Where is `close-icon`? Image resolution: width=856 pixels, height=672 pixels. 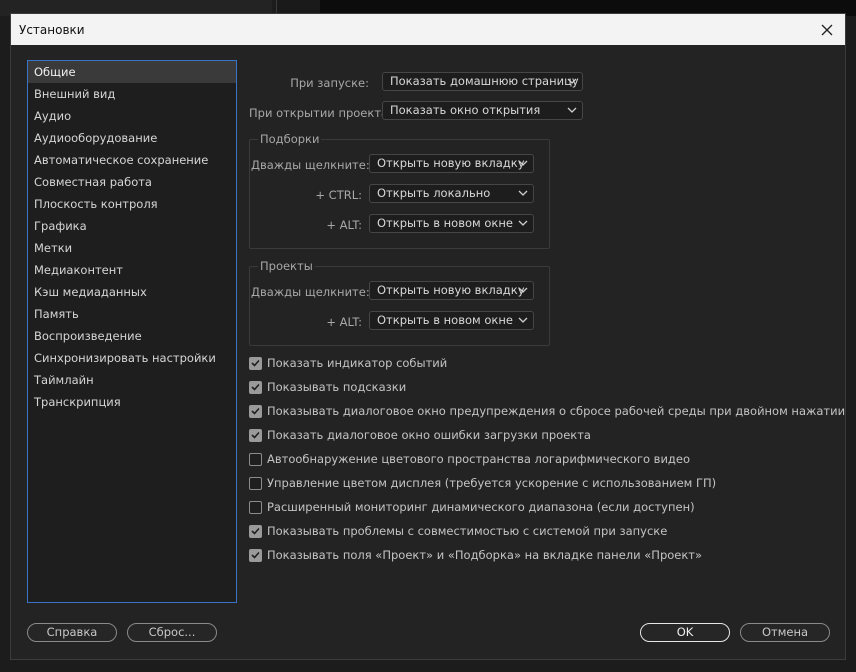
close-icon is located at coordinates (827, 30).